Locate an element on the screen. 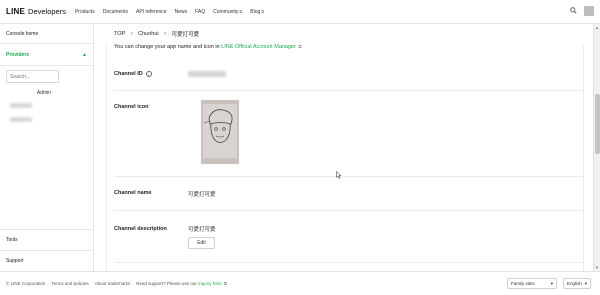 Image resolution: width=600 pixels, height=295 pixels. sidebar-item-label: Support is located at coordinates (15, 261).